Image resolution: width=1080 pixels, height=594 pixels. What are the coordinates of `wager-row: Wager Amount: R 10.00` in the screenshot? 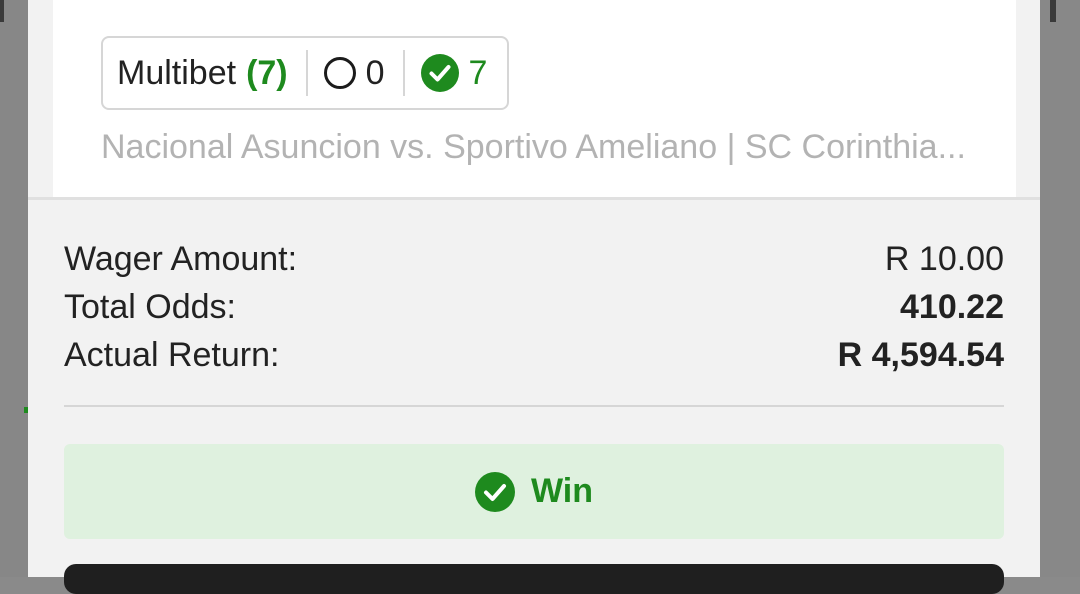 It's located at (534, 259).